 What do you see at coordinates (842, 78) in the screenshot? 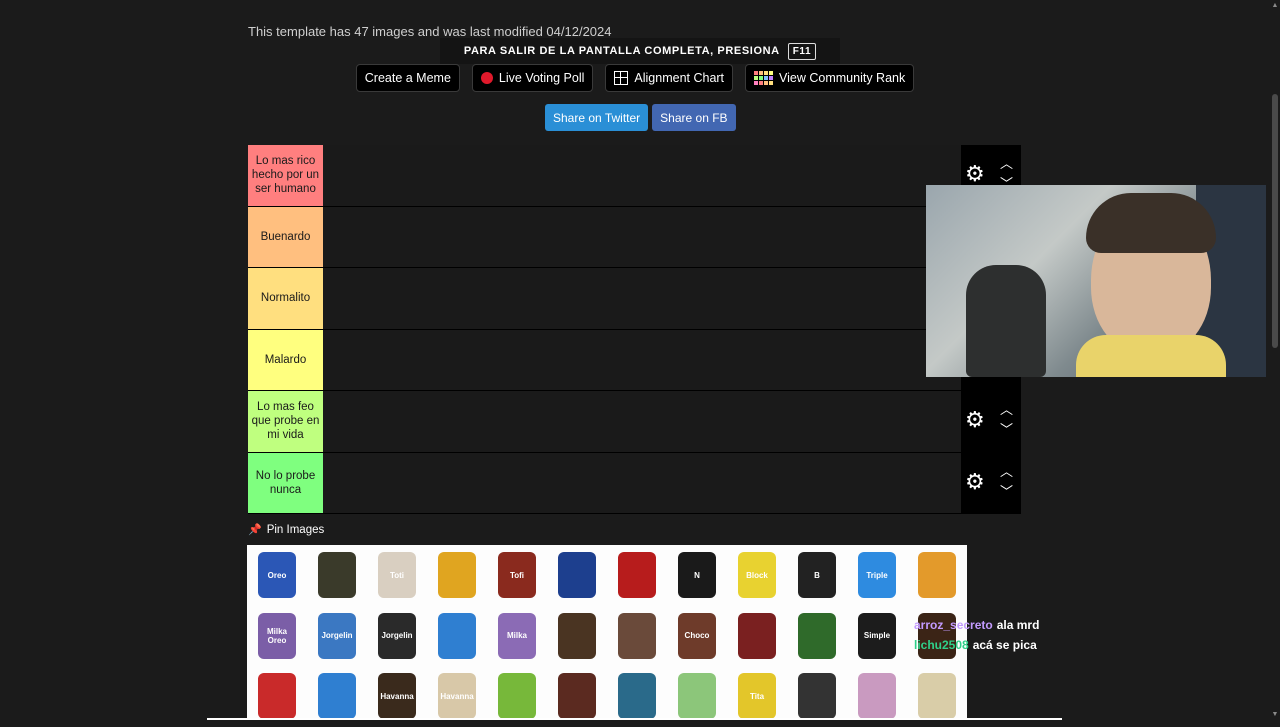
I see `view-community-rank-label: View Community Rank` at bounding box center [842, 78].